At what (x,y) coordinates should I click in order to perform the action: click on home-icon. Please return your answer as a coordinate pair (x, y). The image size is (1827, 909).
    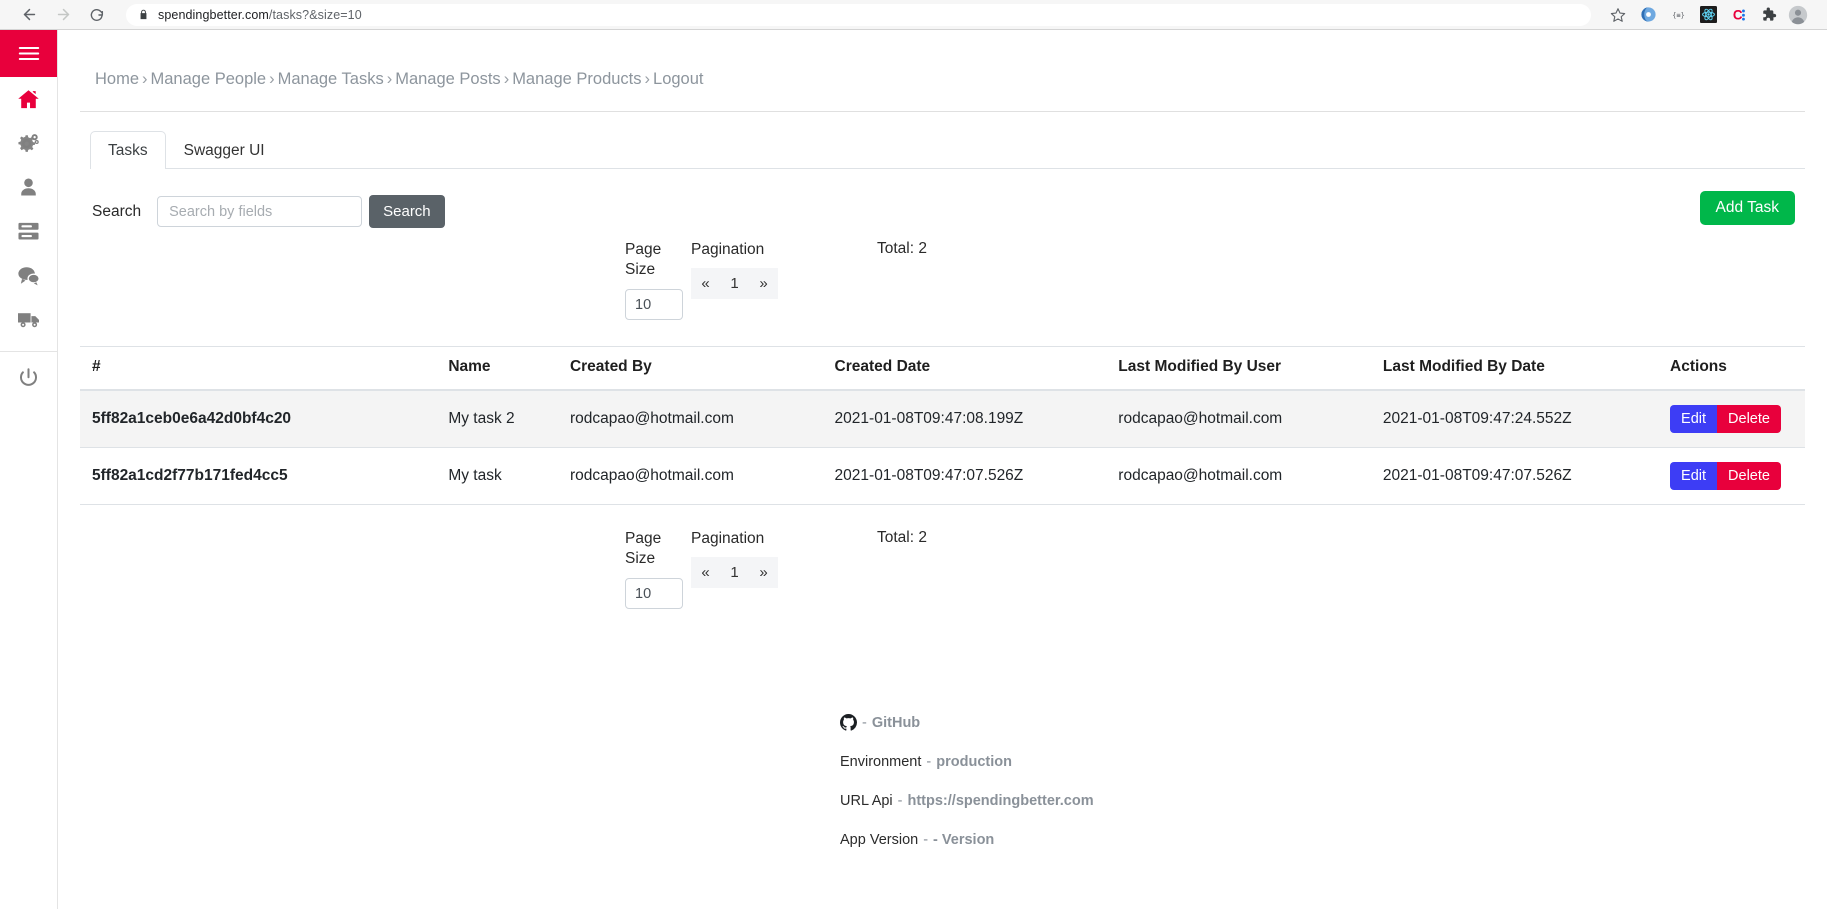
    Looking at the image, I should click on (28, 98).